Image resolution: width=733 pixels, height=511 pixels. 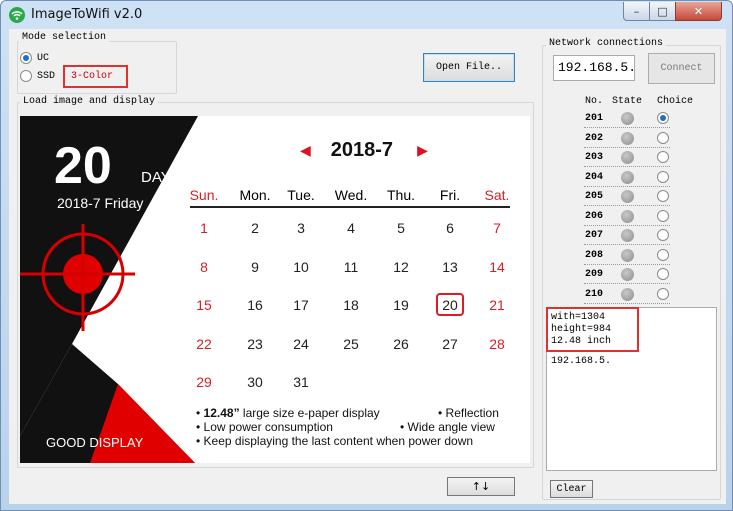 What do you see at coordinates (95, 76) in the screenshot?
I see `color-mode-label: 3-Color` at bounding box center [95, 76].